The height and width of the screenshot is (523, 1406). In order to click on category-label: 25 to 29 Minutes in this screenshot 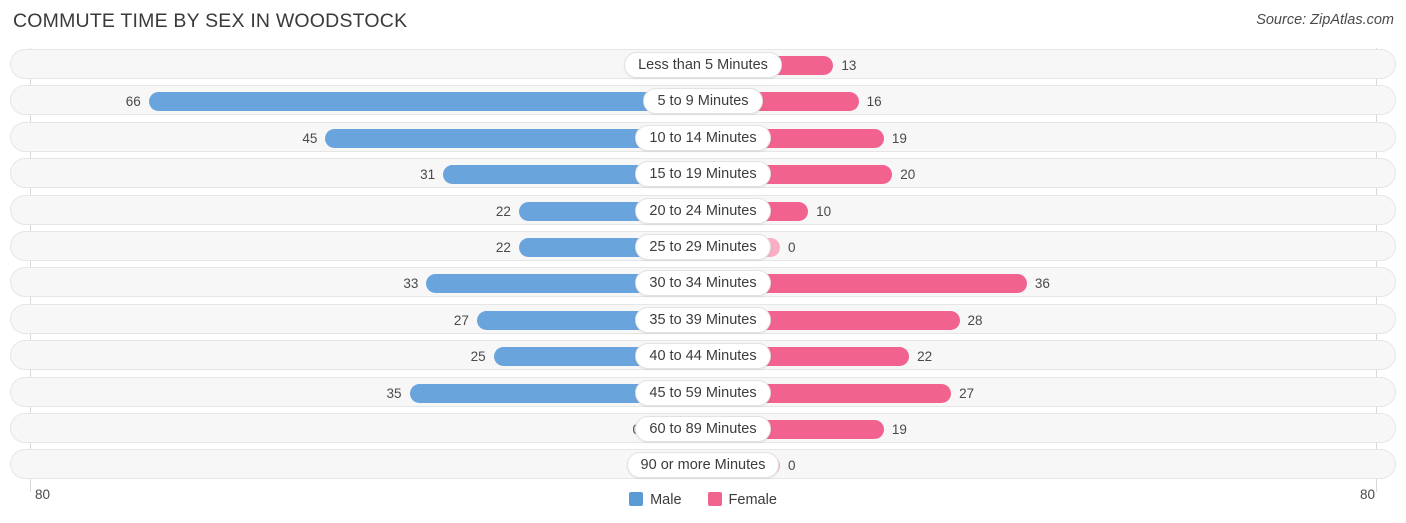, I will do `click(703, 247)`.